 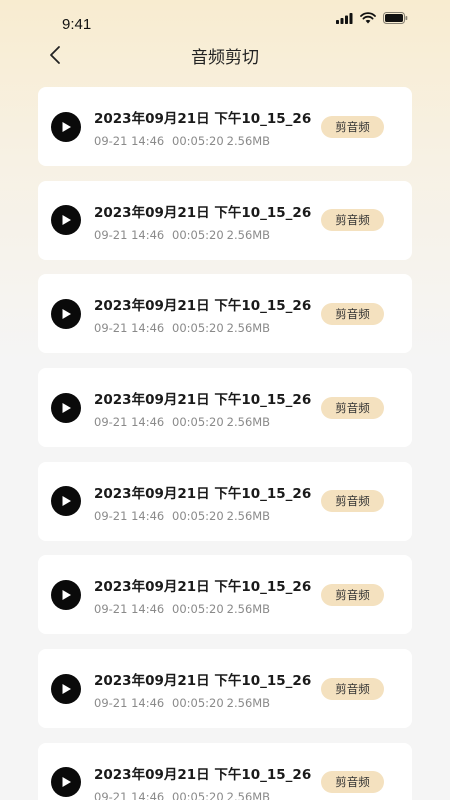 I want to click on page-title: 音频剪切, so click(x=225, y=58).